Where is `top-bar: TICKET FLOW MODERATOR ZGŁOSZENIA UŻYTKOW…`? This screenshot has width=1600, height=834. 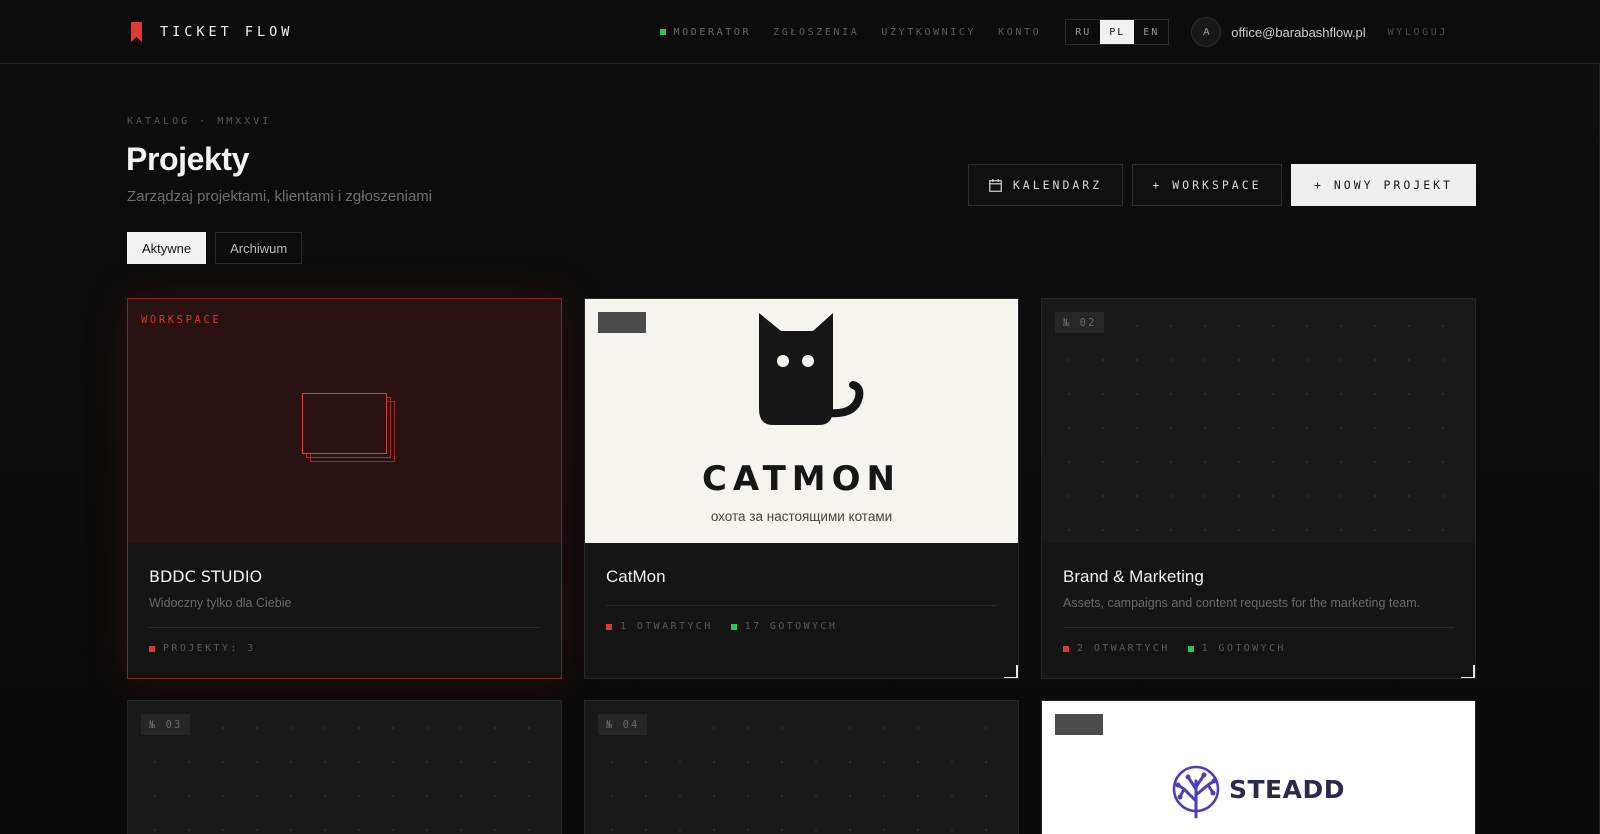
top-bar: TICKET FLOW MODERATOR ZGŁOSZENIA UŻYTKOW… is located at coordinates (800, 32).